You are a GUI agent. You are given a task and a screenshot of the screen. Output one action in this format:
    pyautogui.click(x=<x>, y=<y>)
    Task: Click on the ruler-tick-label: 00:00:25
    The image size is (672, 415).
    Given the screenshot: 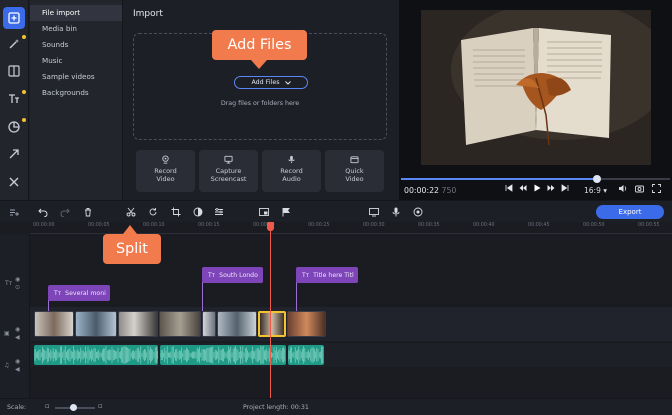 What is the action you would take?
    pyautogui.click(x=319, y=225)
    